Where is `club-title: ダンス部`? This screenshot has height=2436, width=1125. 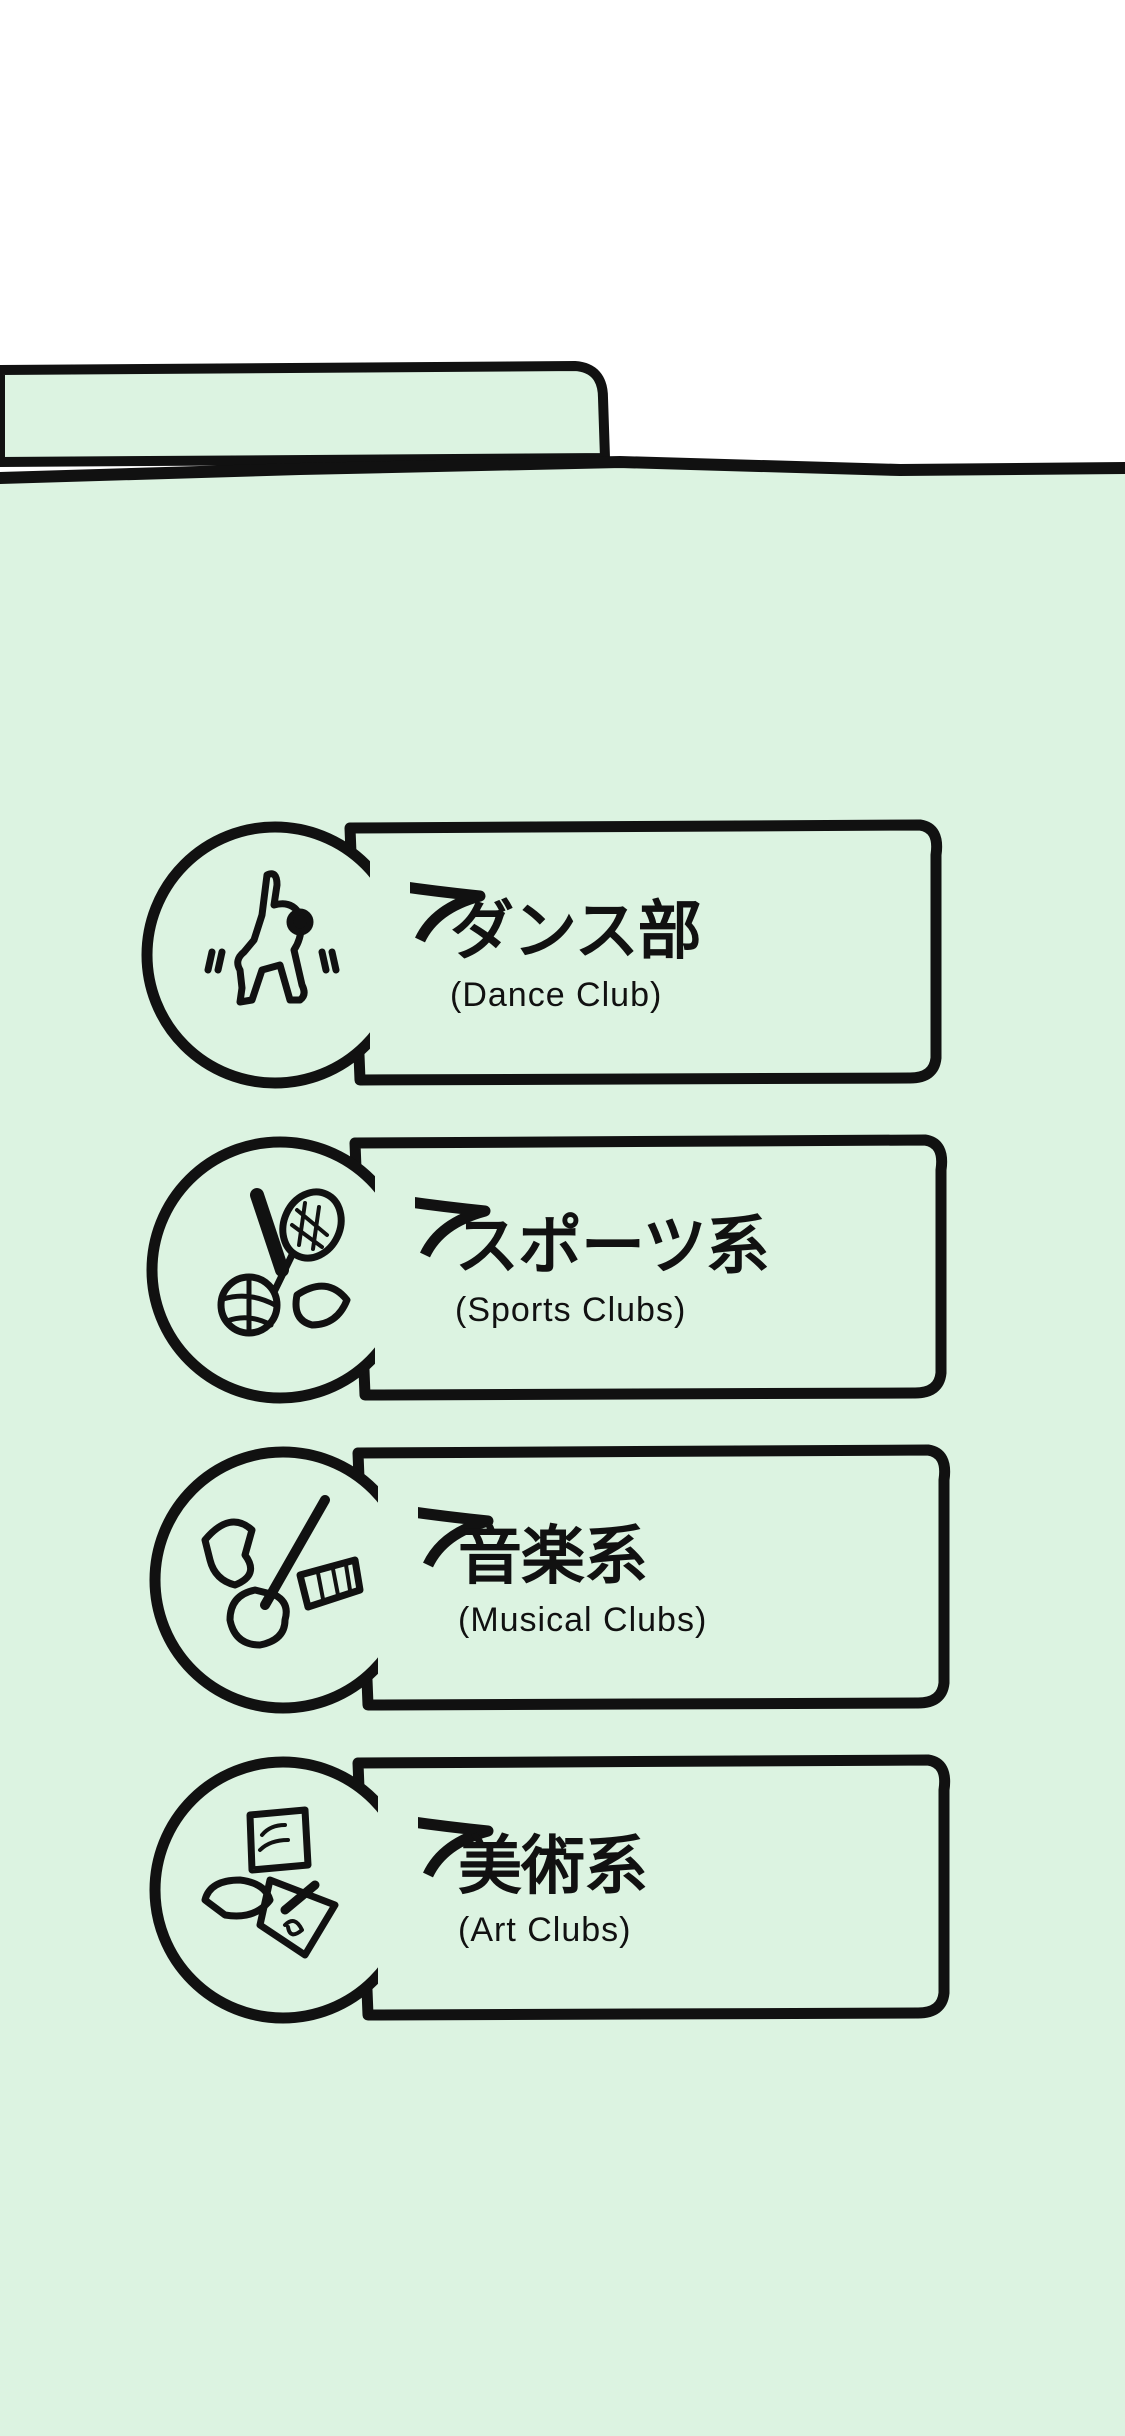
club-title: ダンス部 is located at coordinates (576, 932).